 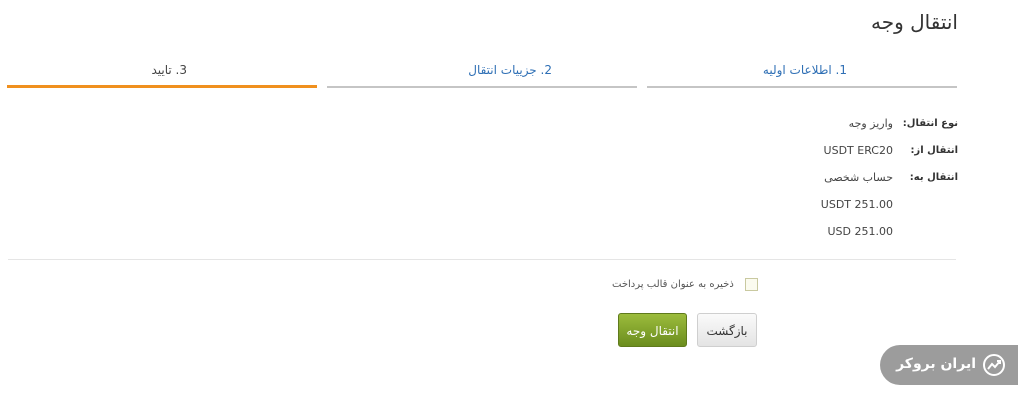 What do you see at coordinates (870, 123) in the screenshot?
I see `transfer-type-value: واریز وجه` at bounding box center [870, 123].